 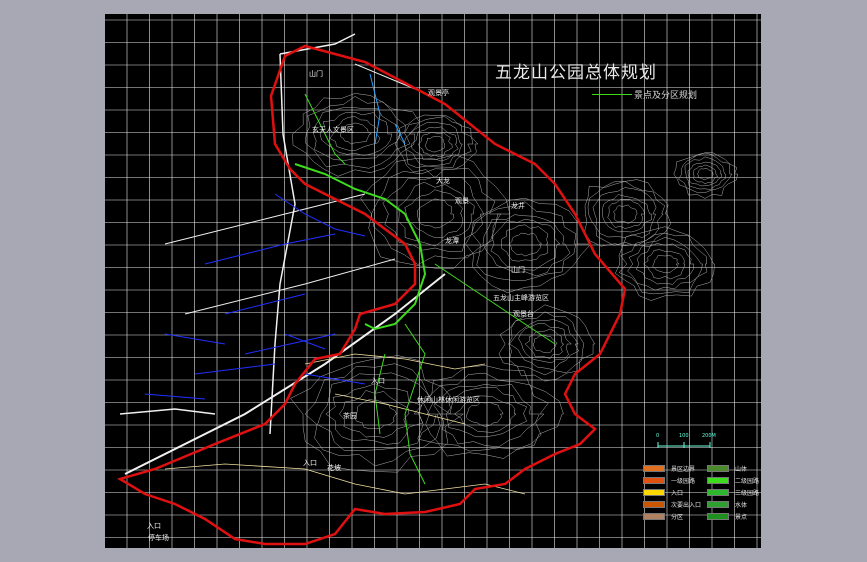 What do you see at coordinates (448, 400) in the screenshot?
I see `zone-label: 休闲山林休闲游览区` at bounding box center [448, 400].